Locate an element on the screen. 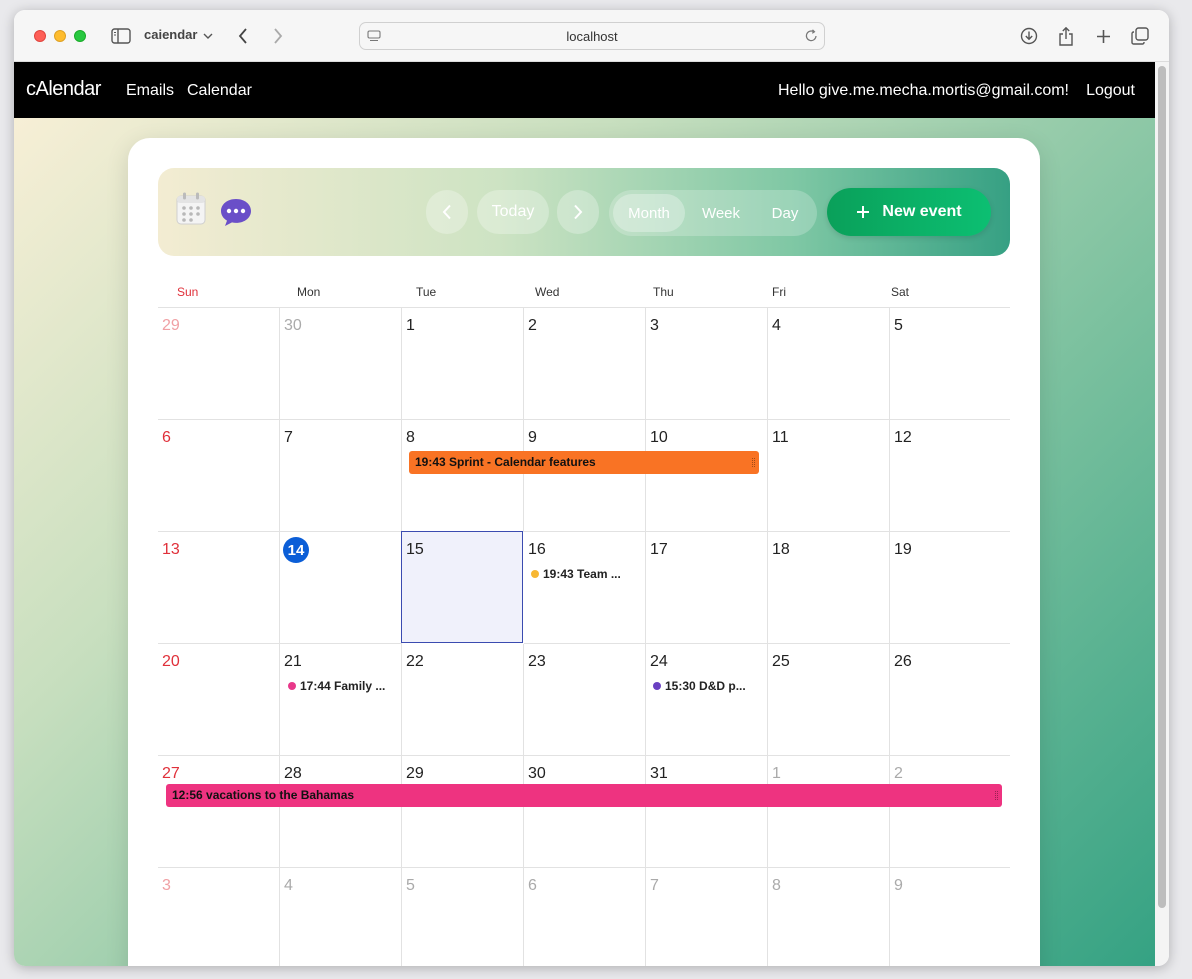  view-day-button: Day is located at coordinates (785, 213).